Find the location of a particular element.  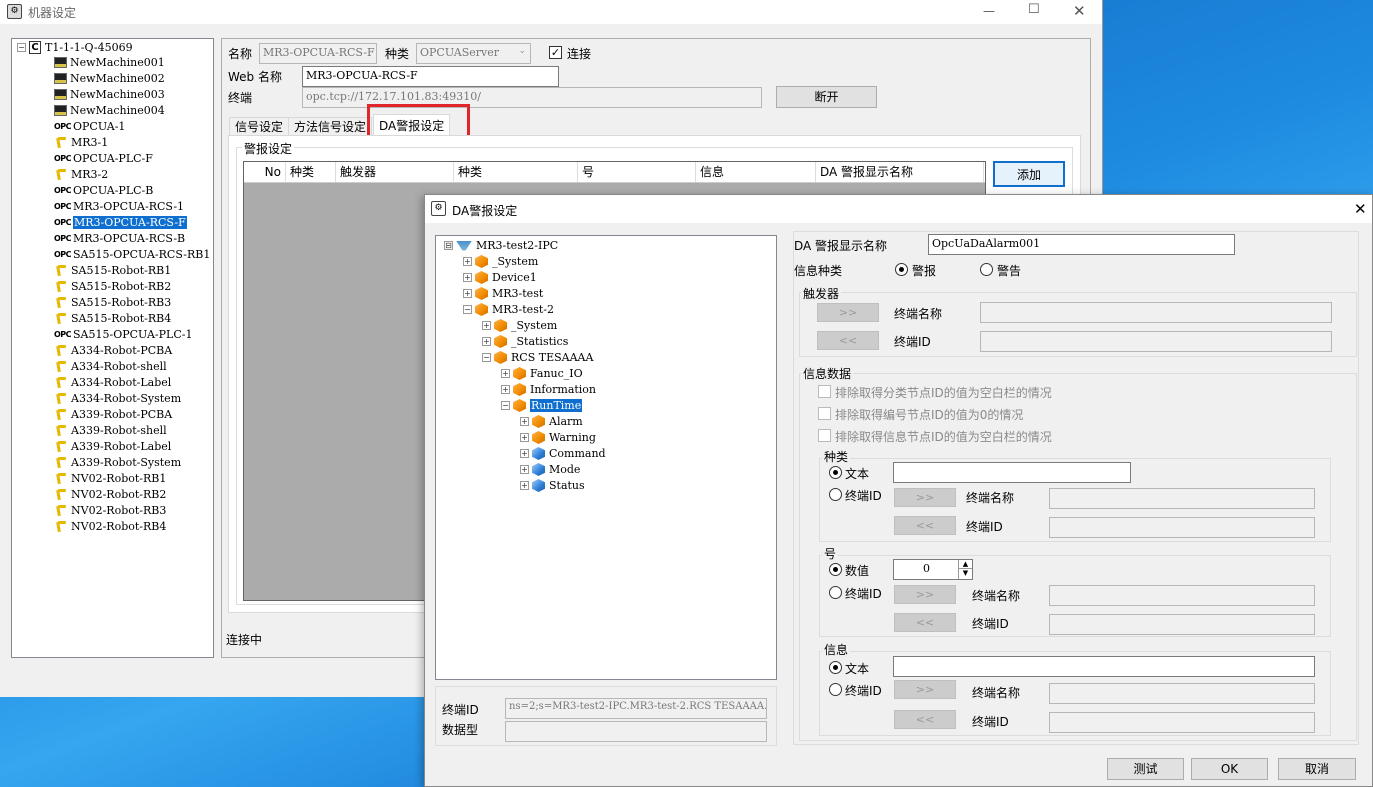

node-tree-item: − MR3-test-2 is located at coordinates (508, 309).